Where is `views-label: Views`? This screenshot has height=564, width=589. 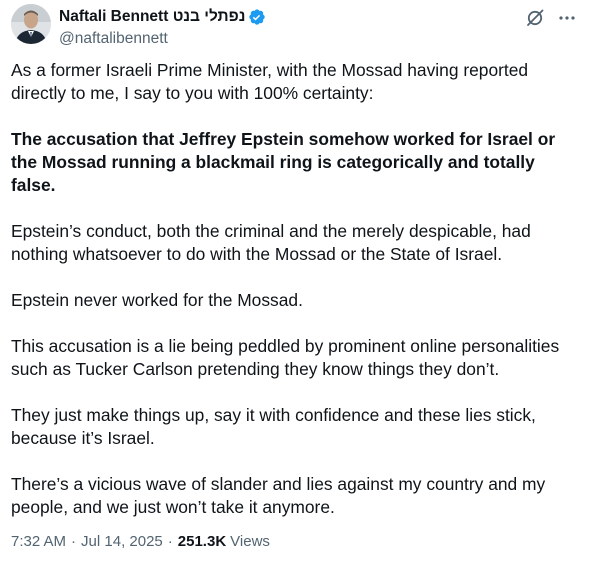 views-label: Views is located at coordinates (250, 541).